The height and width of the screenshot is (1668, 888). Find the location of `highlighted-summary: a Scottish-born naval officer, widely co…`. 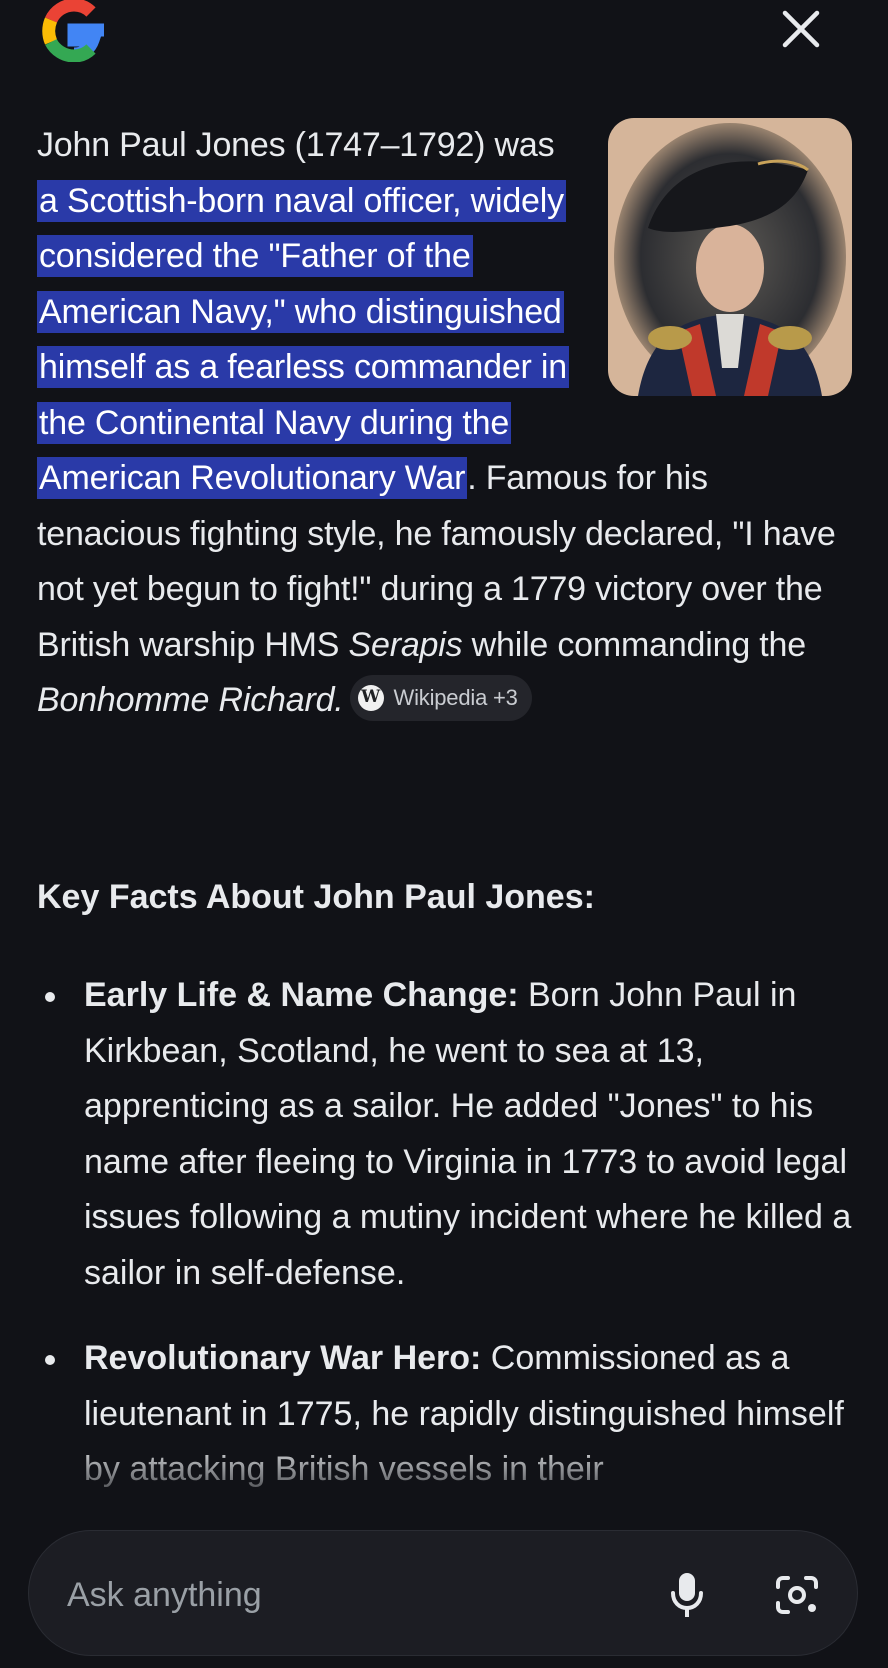

highlighted-summary: a Scottish-born naval officer, widely co… is located at coordinates (303, 339).